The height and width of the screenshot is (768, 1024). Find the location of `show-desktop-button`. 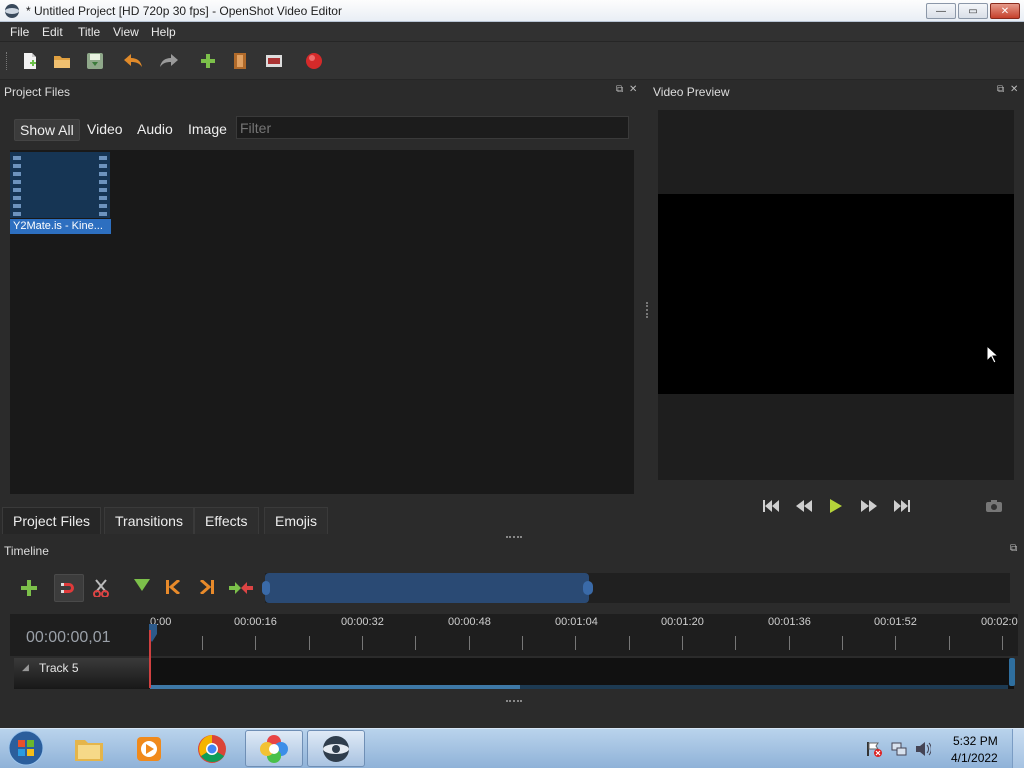

show-desktop-button is located at coordinates (1018, 748).